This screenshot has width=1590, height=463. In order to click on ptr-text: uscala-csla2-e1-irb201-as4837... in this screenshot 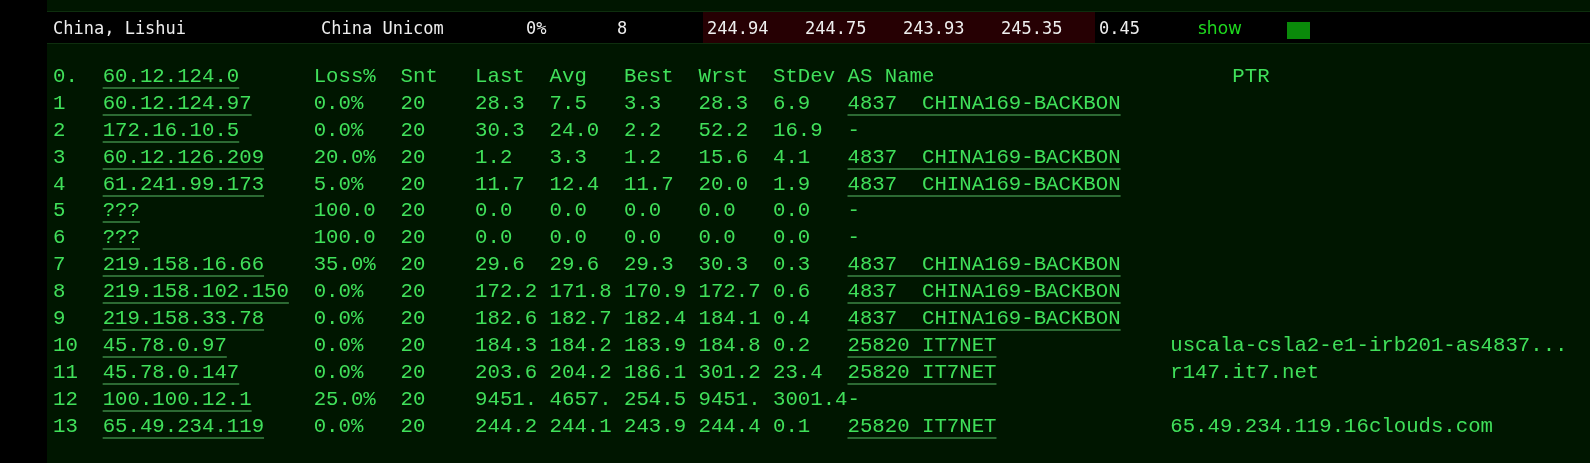, I will do `click(1369, 345)`.